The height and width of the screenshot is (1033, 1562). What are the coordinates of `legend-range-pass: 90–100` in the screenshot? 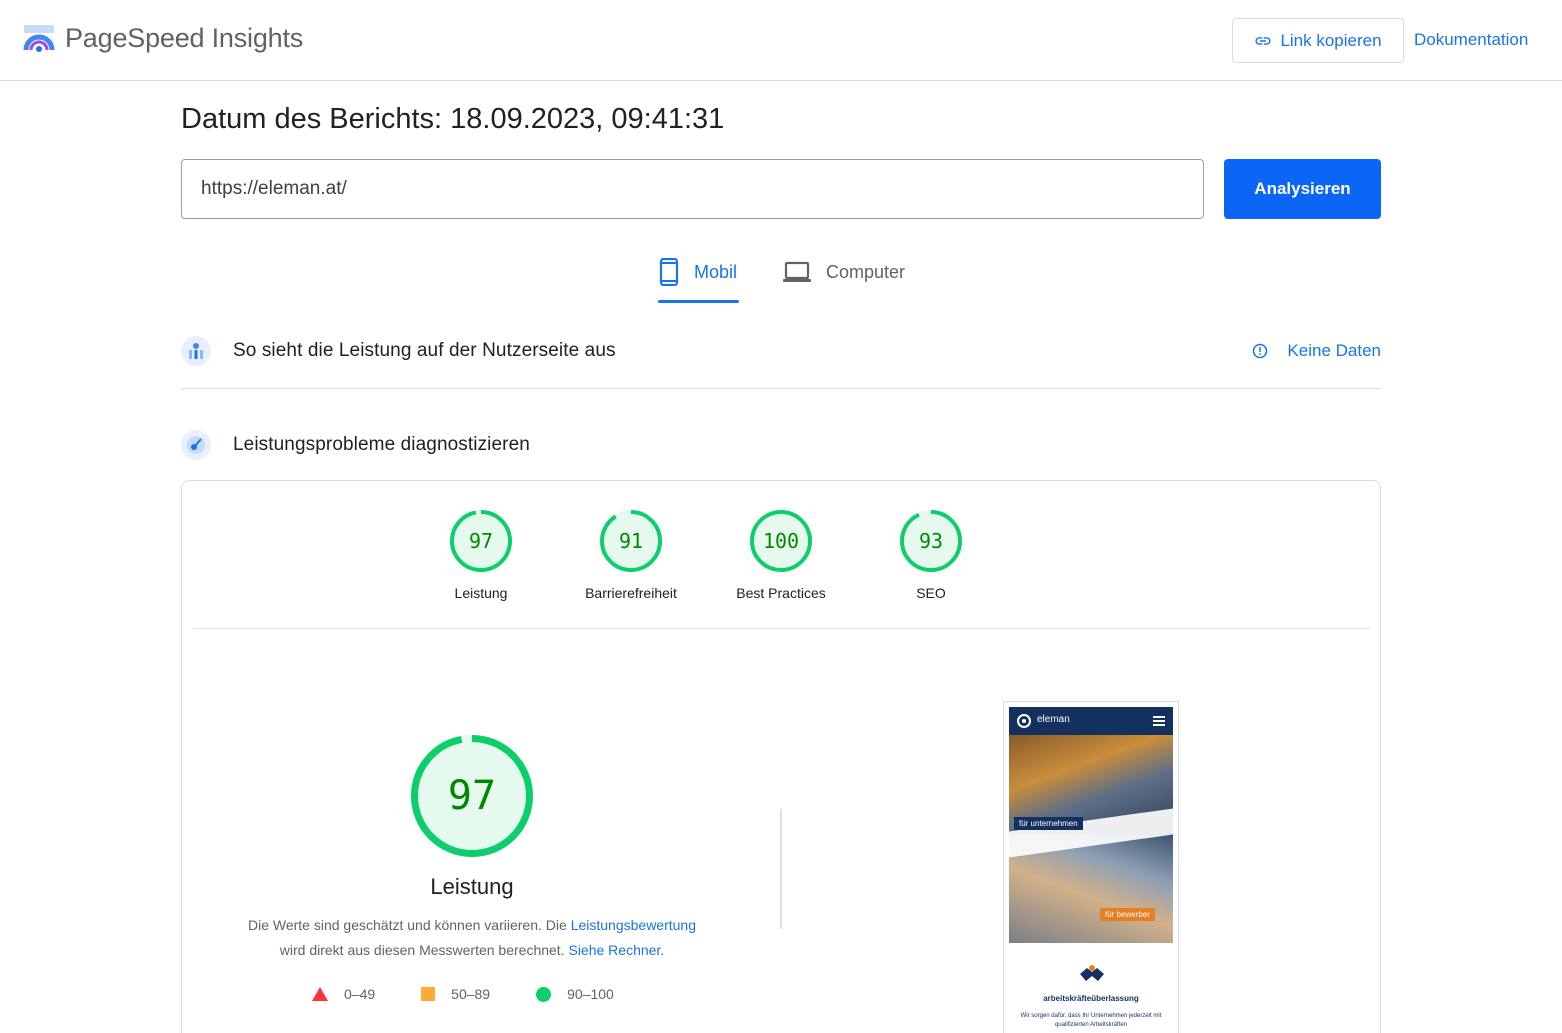 It's located at (590, 994).